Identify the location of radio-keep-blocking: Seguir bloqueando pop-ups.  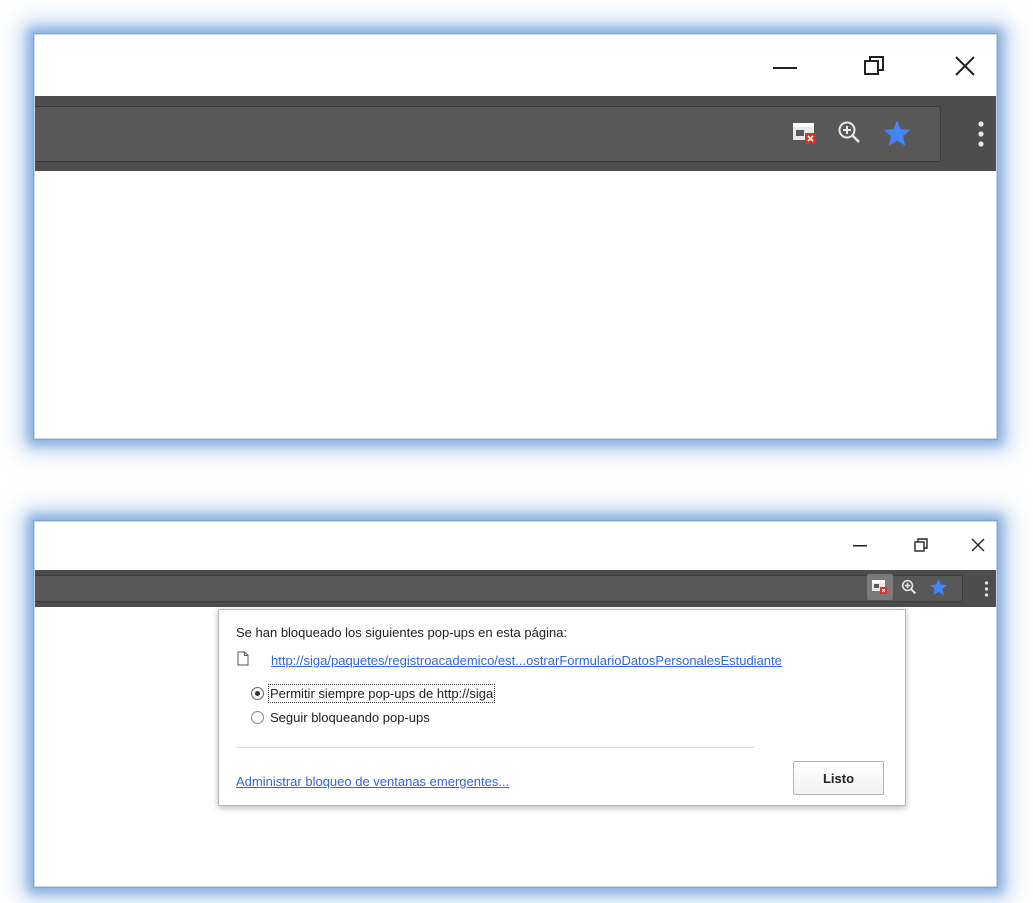
(340, 717).